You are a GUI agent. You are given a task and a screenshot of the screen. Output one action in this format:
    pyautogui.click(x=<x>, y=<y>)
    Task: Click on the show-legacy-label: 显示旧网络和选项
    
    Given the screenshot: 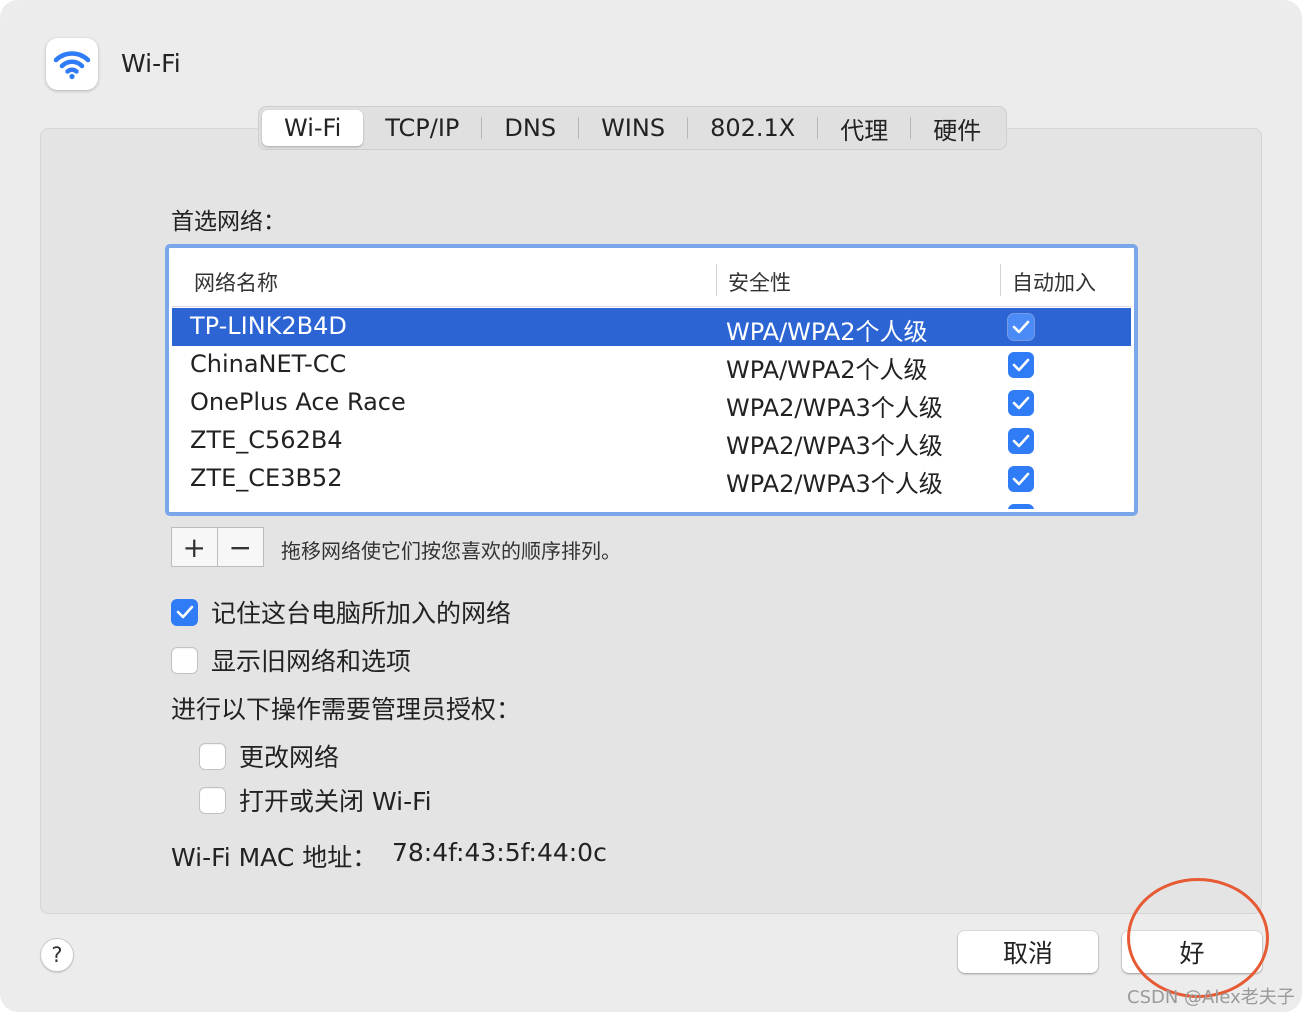 What is the action you would take?
    pyautogui.click(x=311, y=661)
    